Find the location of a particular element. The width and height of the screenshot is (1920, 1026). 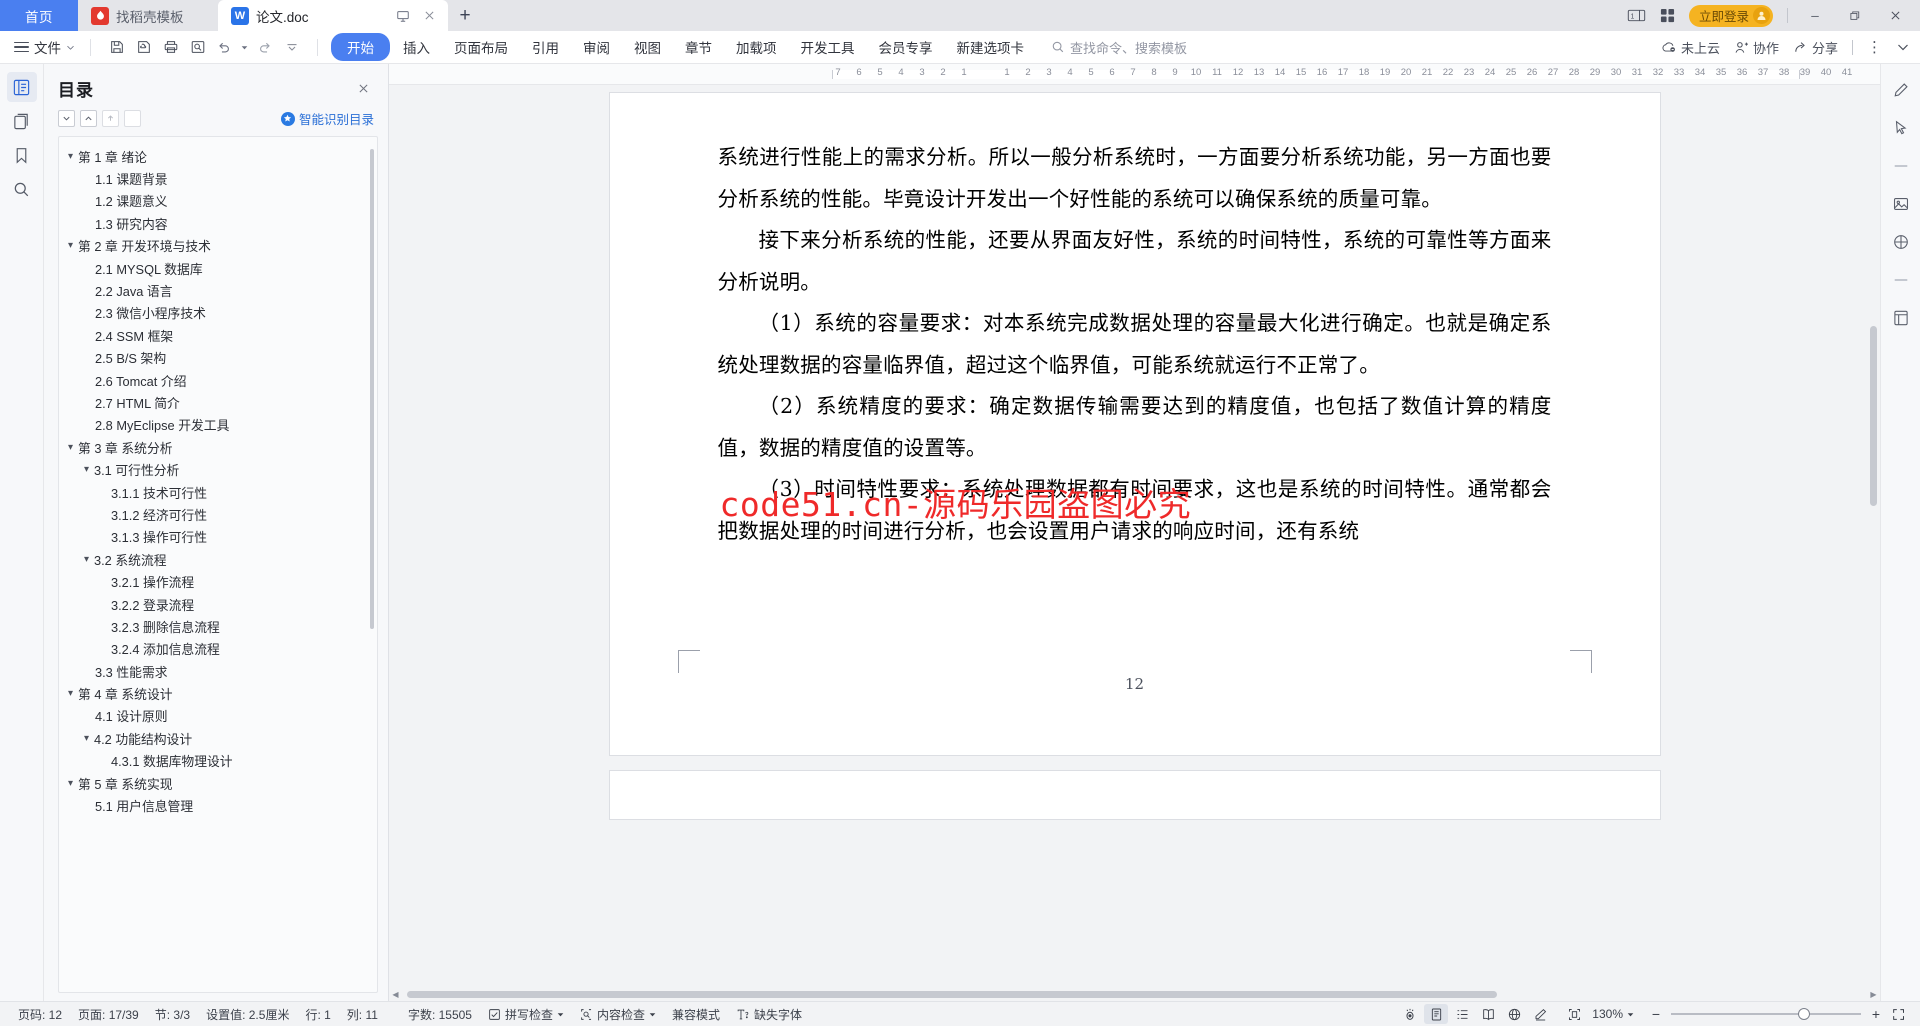

outline-item: 2.7 HTML 简介 is located at coordinates (218, 402).